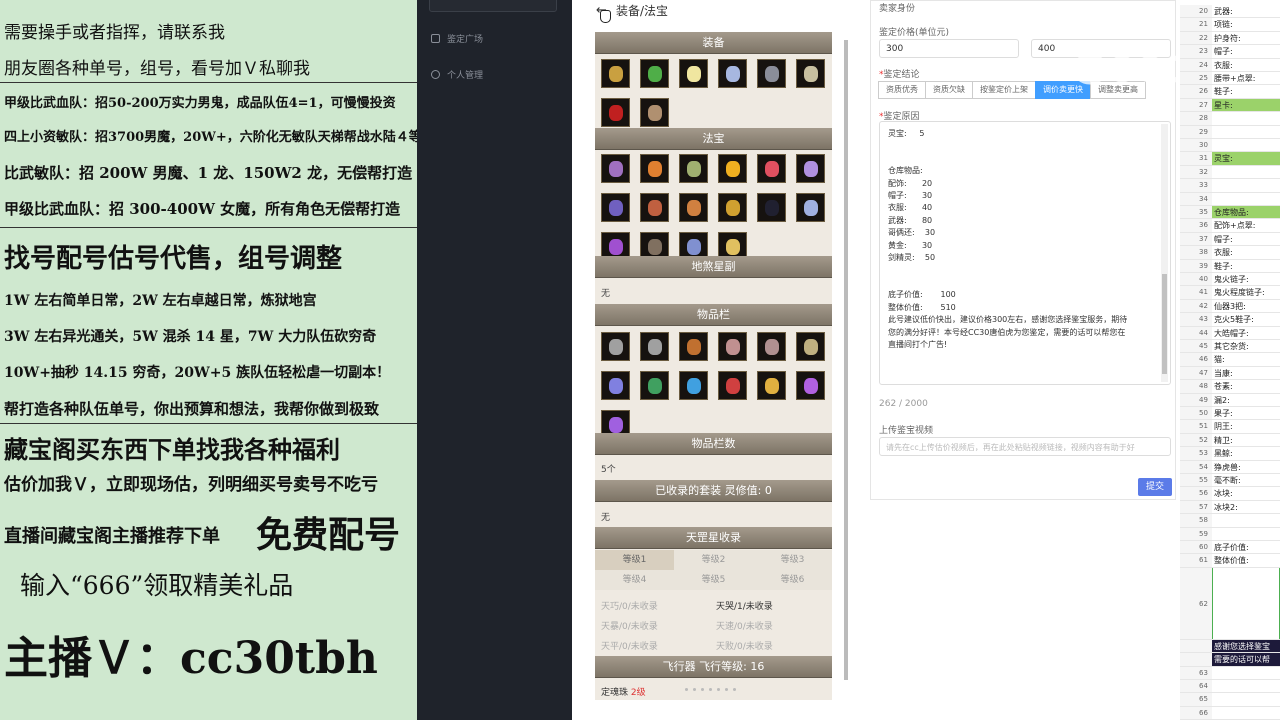  I want to click on sidebar-item-personal: 个人管理, so click(457, 74).